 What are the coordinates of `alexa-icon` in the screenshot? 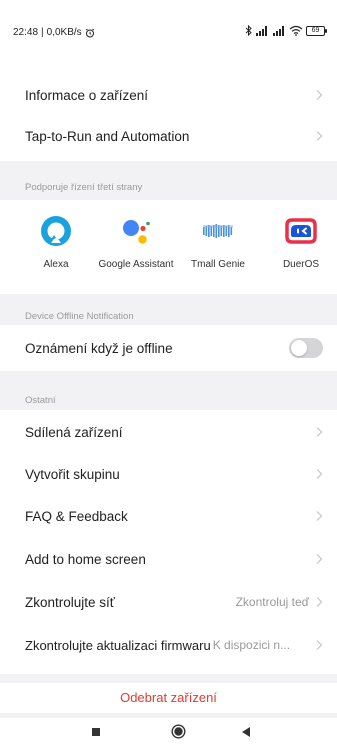 It's located at (56, 231).